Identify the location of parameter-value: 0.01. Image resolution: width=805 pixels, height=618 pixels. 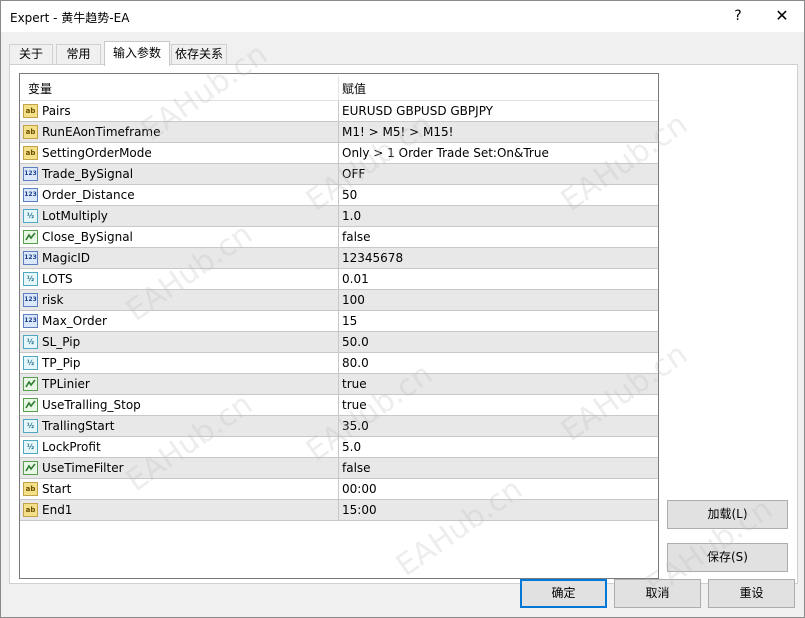
(355, 279).